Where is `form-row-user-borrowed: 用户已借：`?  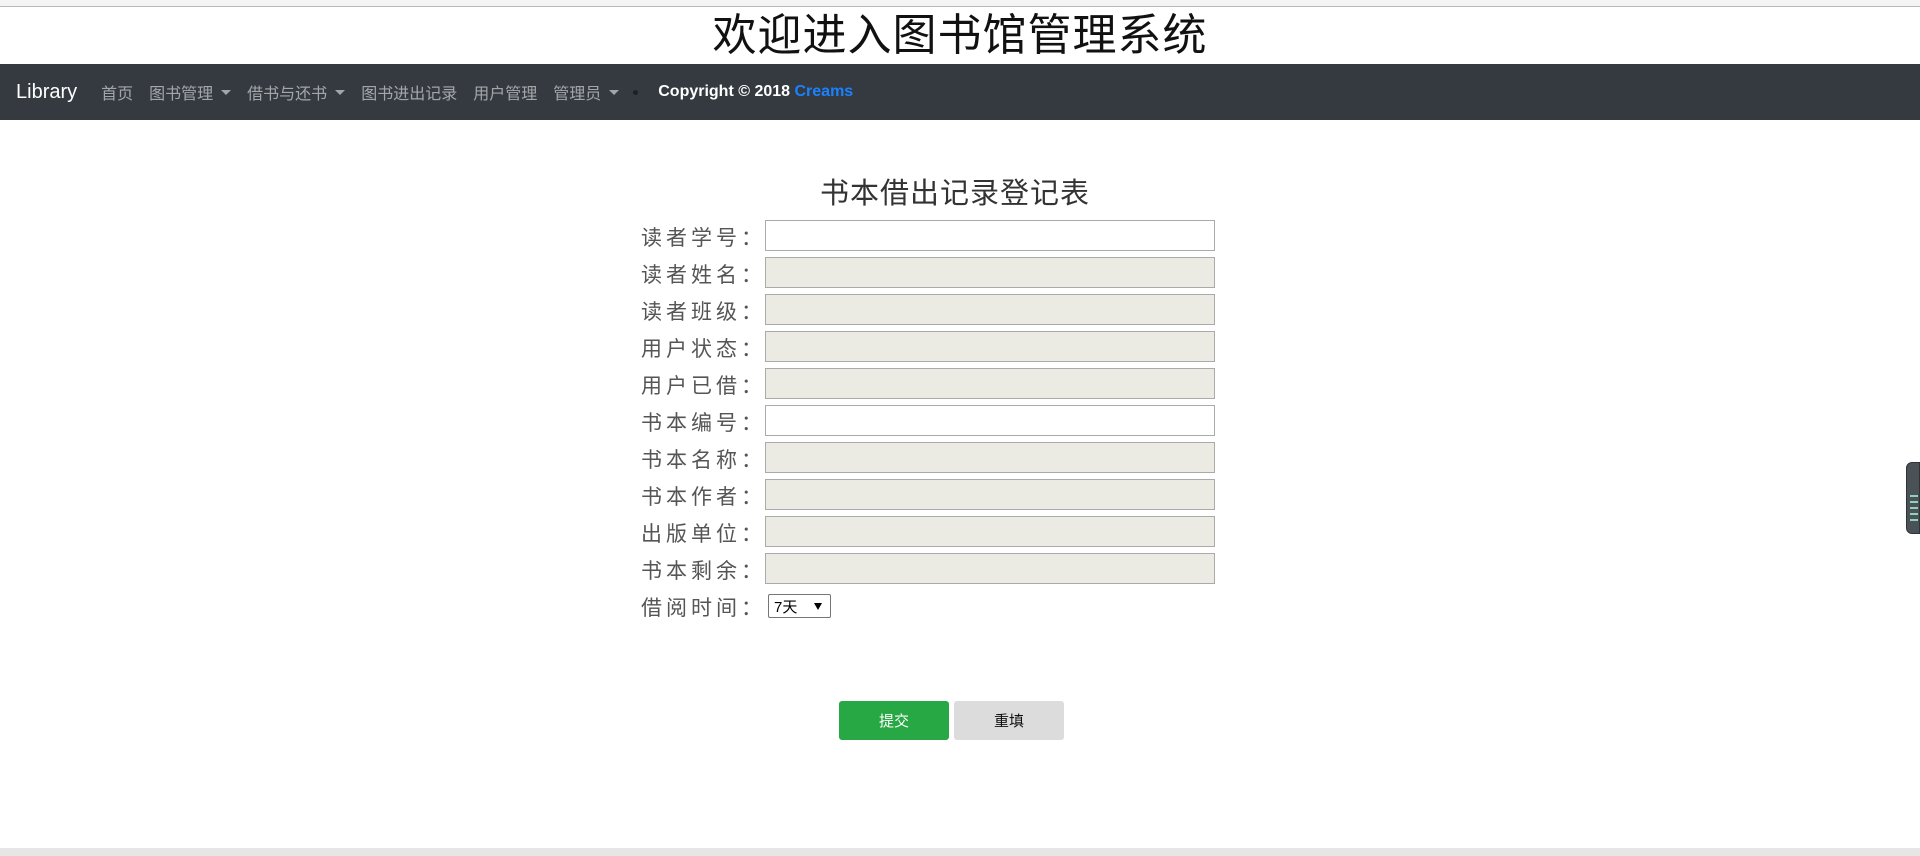
form-row-user-borrowed: 用户已借： is located at coordinates (960, 384).